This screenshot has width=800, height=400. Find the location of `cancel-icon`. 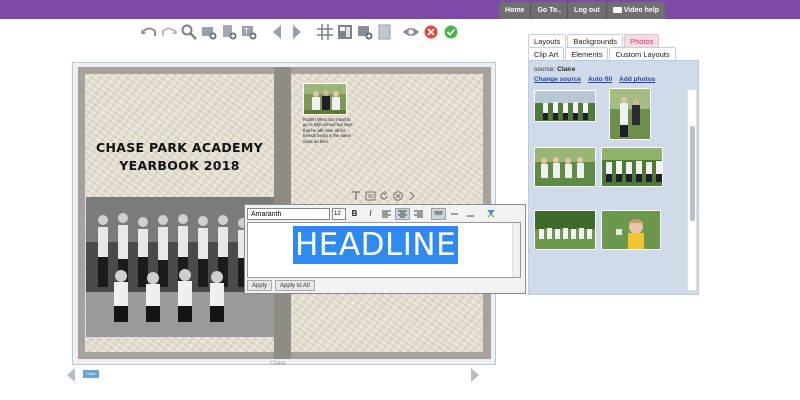

cancel-icon is located at coordinates (431, 32).